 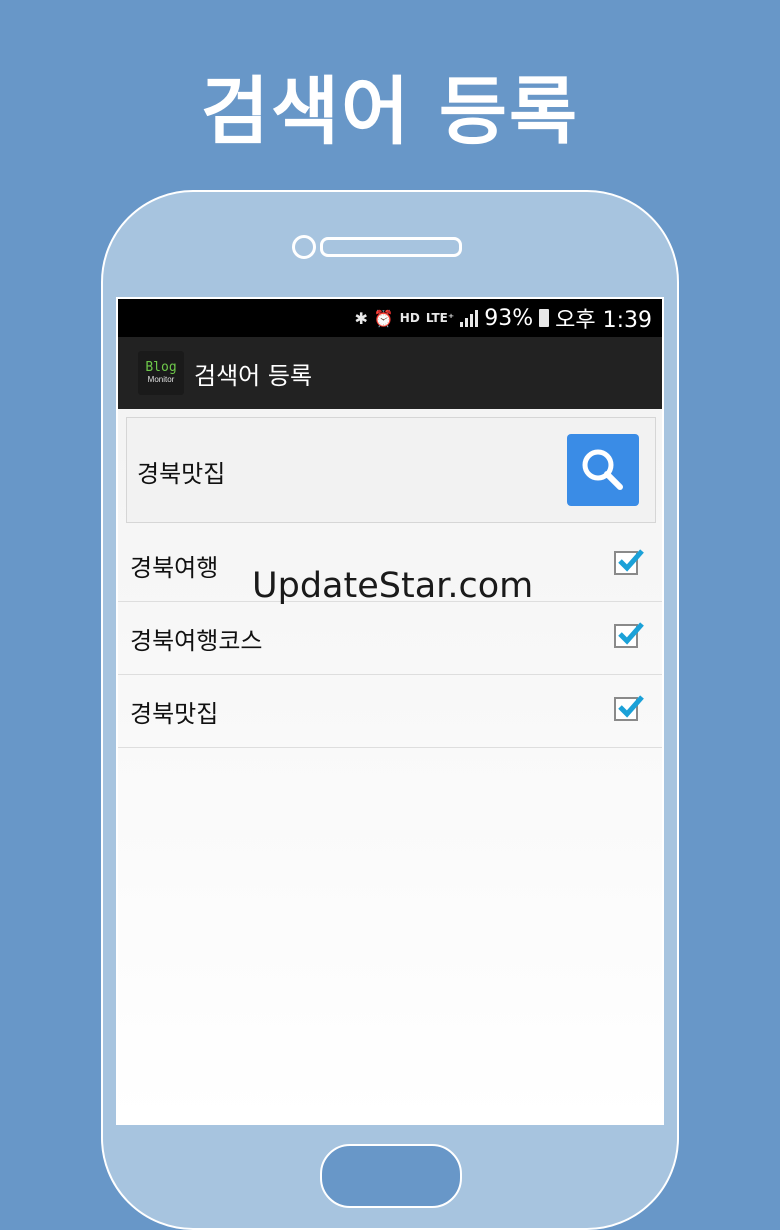 I want to click on keyword-list: 경북여행 경북여행코스 경북맛집, so click(x=390, y=638).